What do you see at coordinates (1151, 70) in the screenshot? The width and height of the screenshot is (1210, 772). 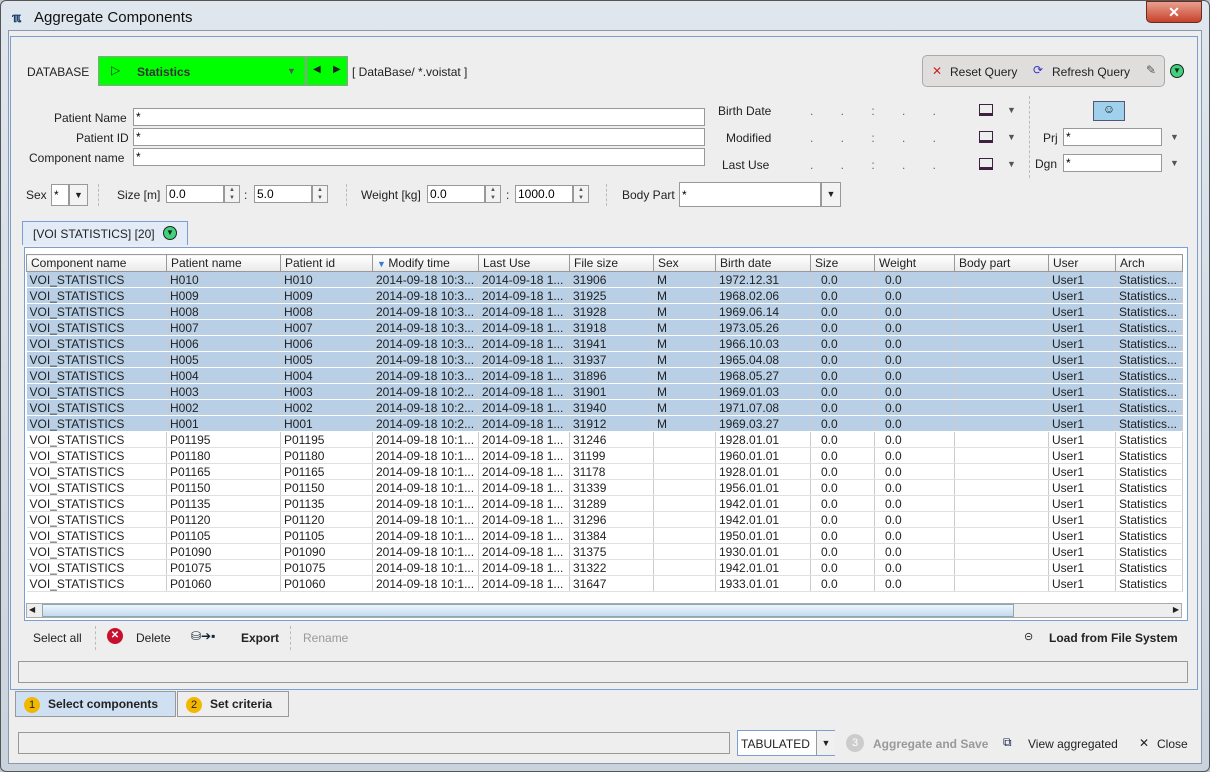 I see `eraser-icon: ✎` at bounding box center [1151, 70].